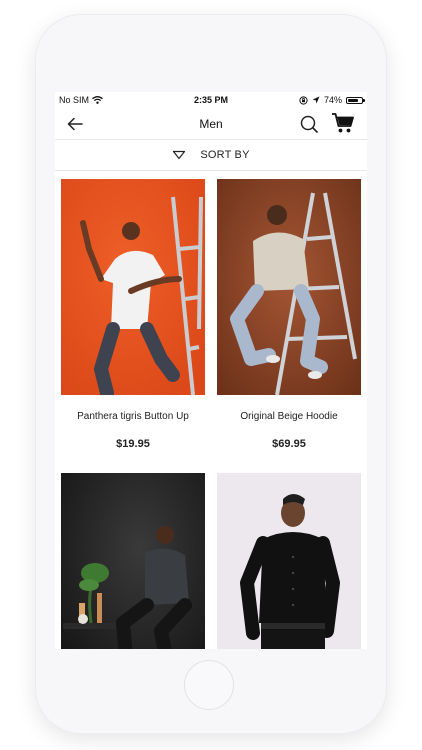 The image size is (422, 750). Describe the element at coordinates (133, 444) in the screenshot. I see `product-price: $19.95` at that location.